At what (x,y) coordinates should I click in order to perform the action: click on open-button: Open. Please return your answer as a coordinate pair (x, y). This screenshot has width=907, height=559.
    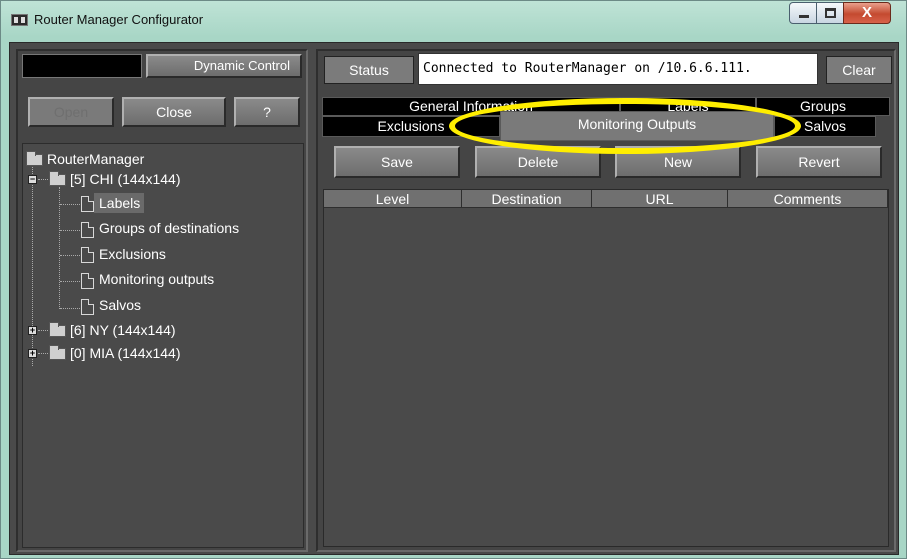
    Looking at the image, I should click on (71, 112).